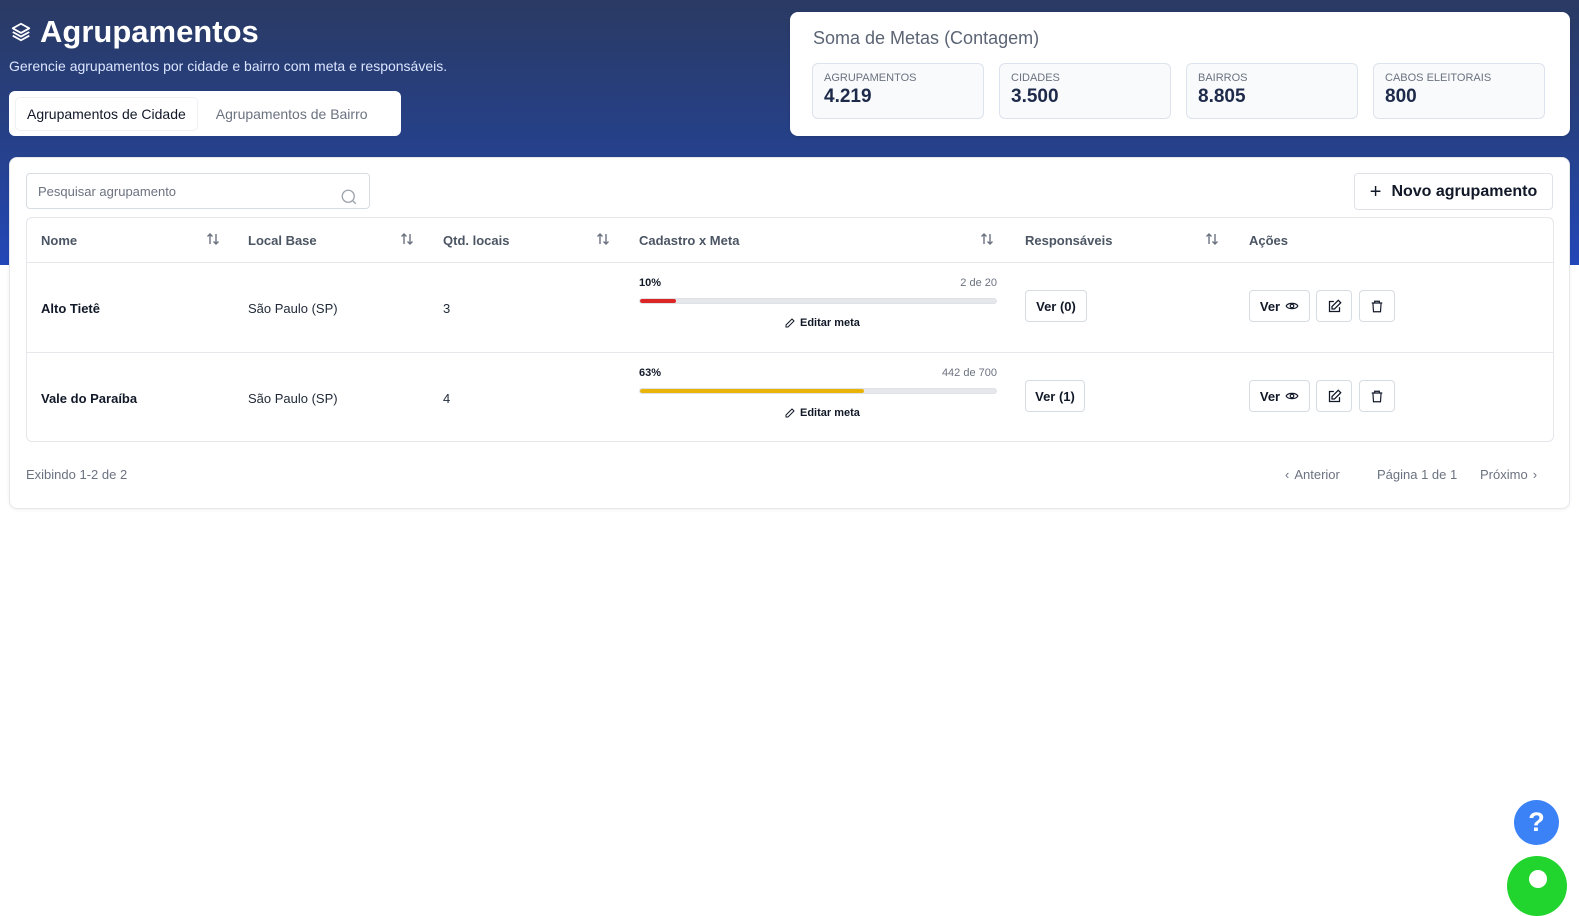 This screenshot has height=916, width=1579. I want to click on stat-agrupamentos: AGRUPAMENTOS 4.219, so click(898, 91).